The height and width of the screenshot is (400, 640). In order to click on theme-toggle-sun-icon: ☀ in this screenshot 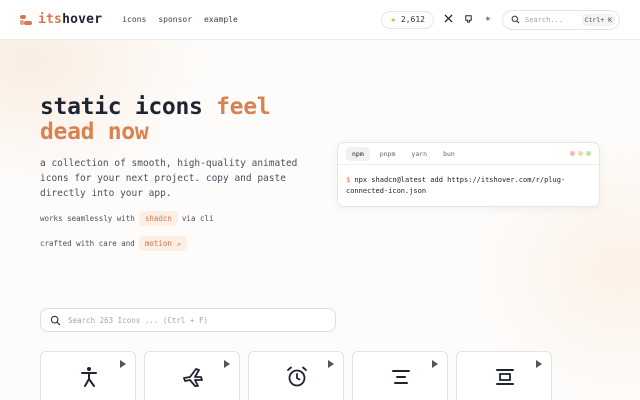, I will do `click(488, 20)`.